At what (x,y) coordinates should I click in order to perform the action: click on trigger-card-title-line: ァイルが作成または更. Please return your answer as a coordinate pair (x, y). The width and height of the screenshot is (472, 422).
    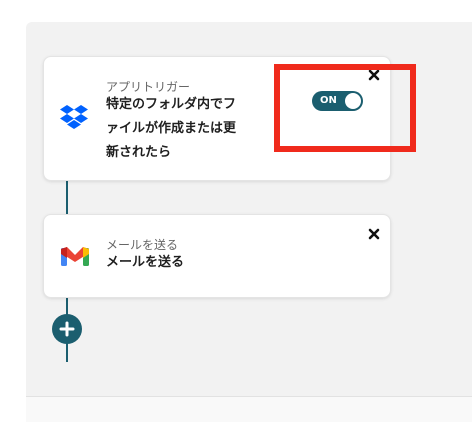
    Looking at the image, I should click on (171, 128).